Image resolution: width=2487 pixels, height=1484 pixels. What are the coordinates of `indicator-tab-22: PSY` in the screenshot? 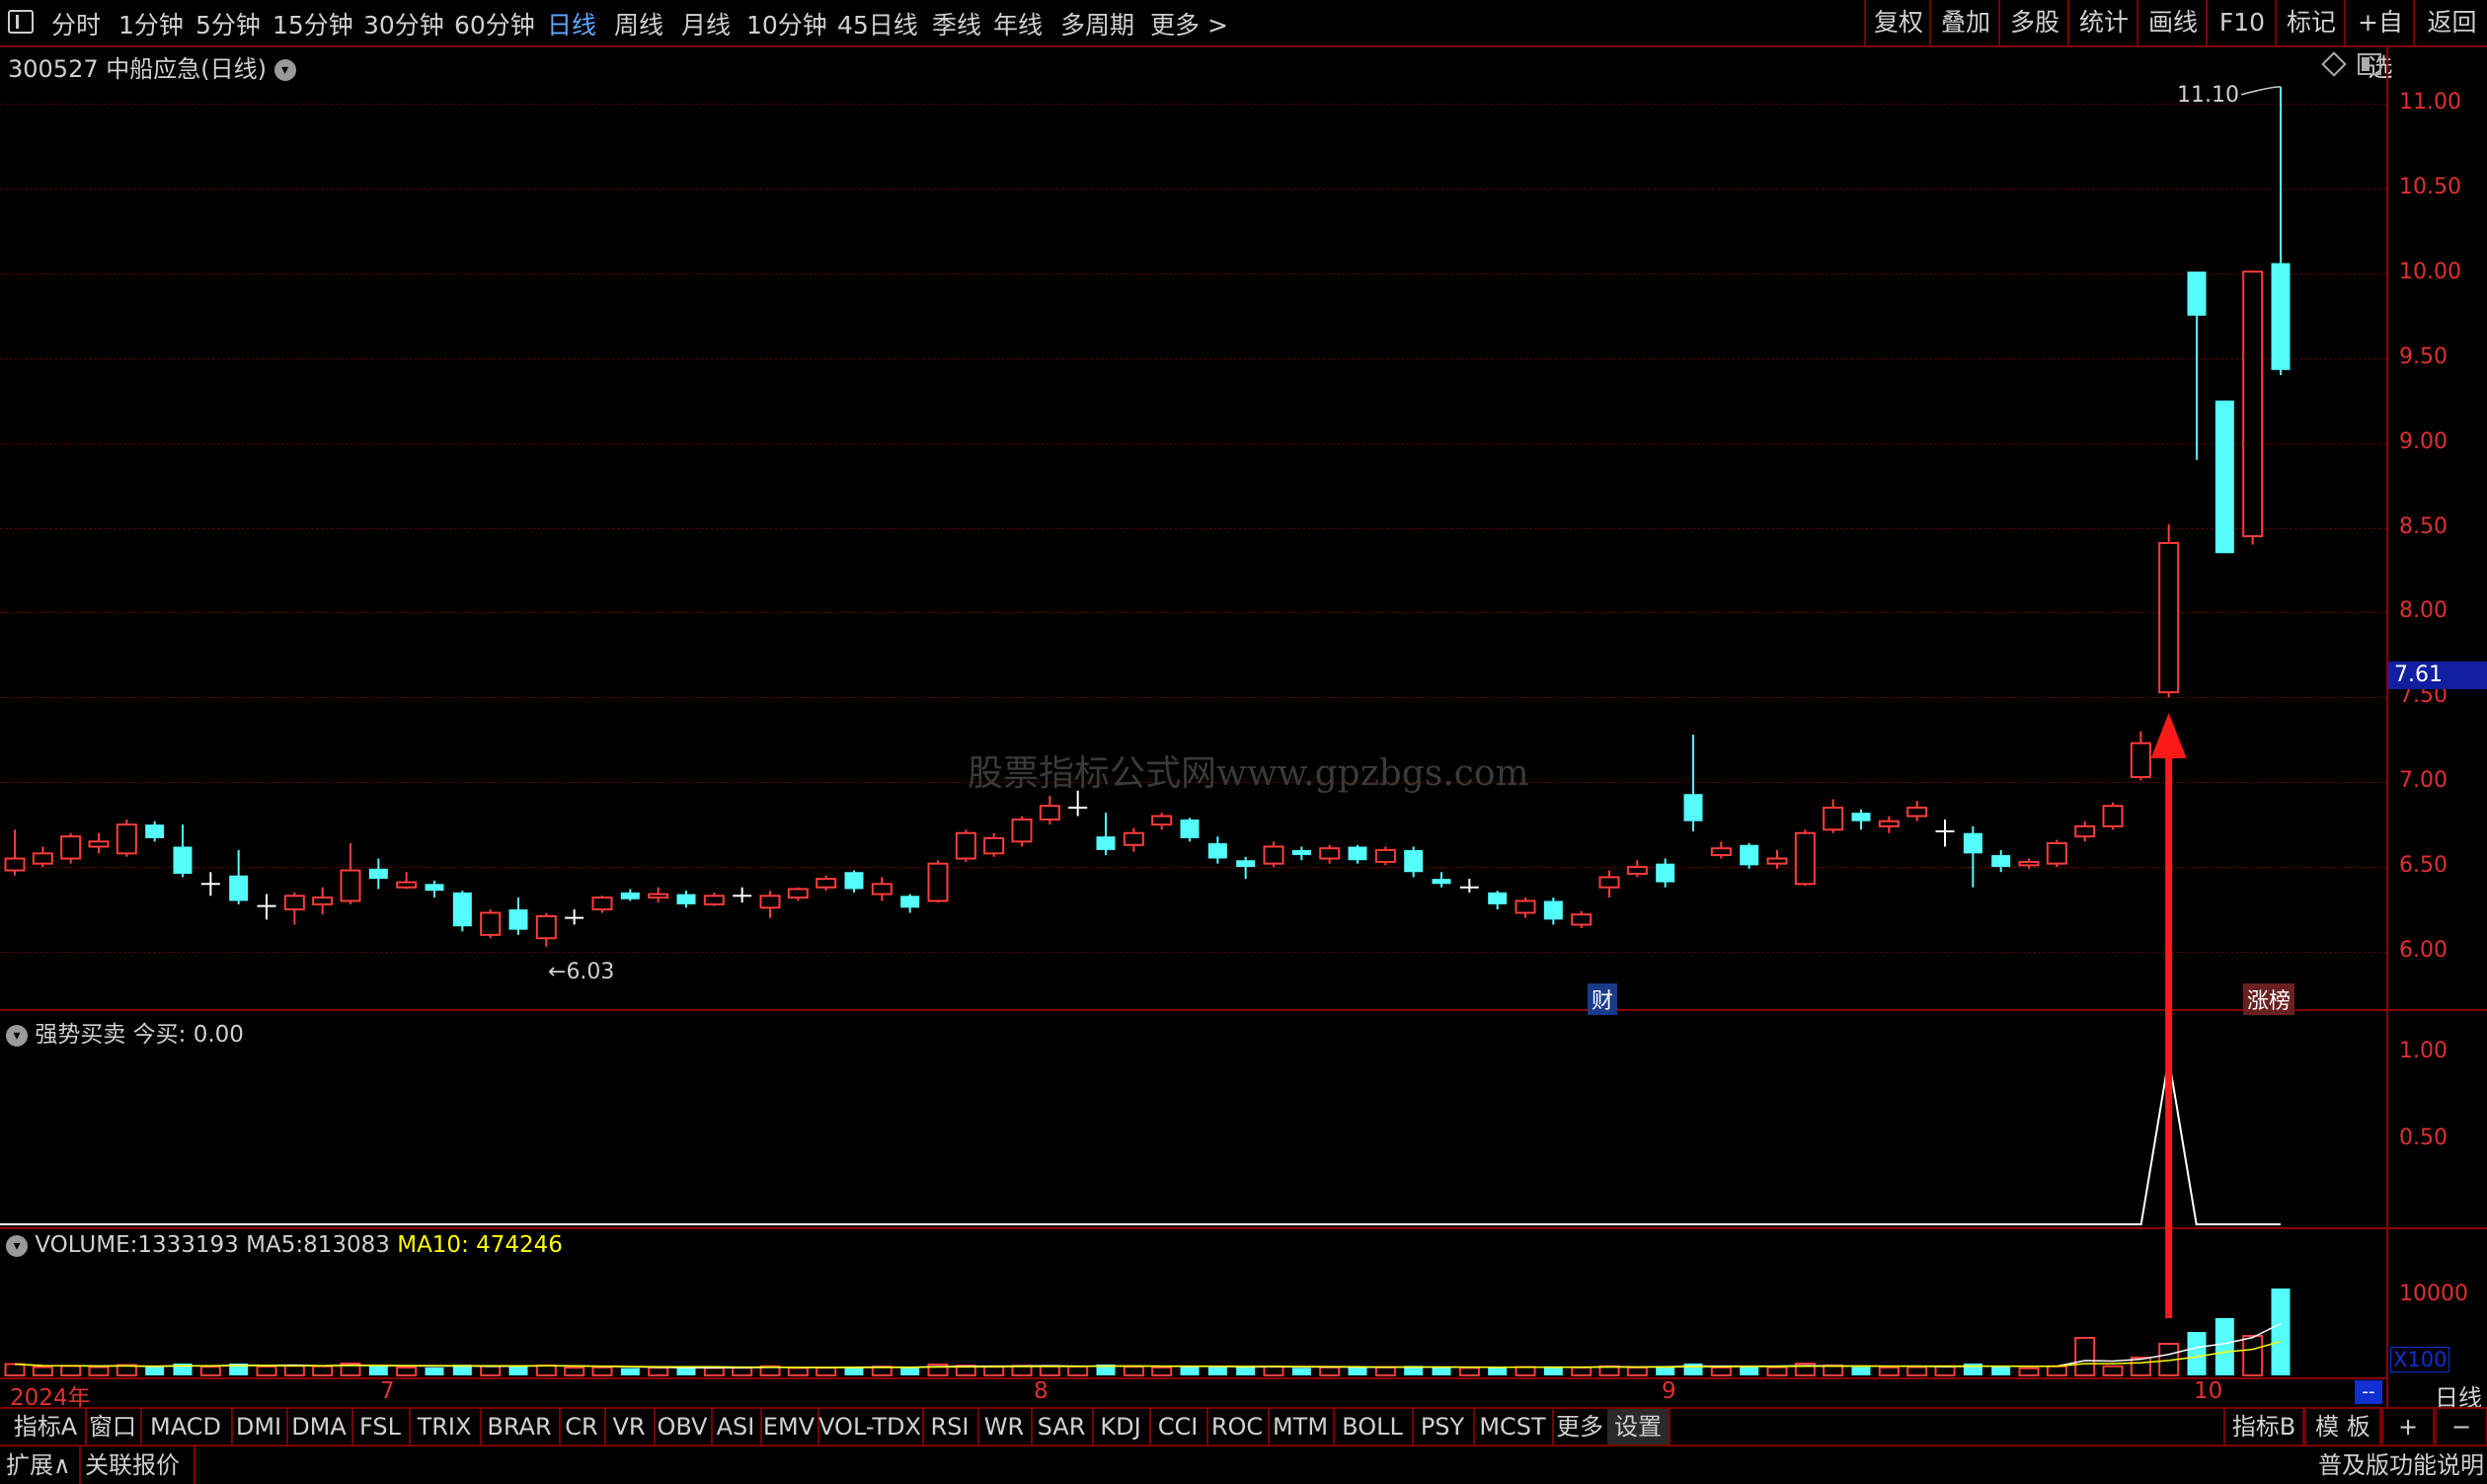 It's located at (1443, 1427).